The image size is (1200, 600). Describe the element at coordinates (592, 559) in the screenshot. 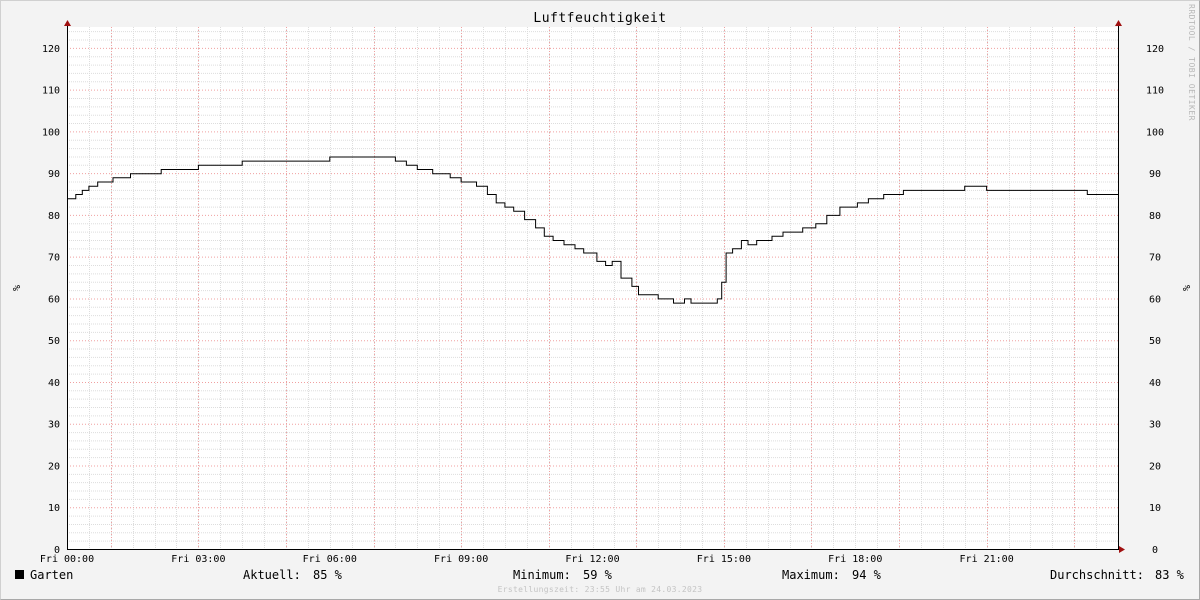

I see `x-tick-label: Fri 12:00` at that location.